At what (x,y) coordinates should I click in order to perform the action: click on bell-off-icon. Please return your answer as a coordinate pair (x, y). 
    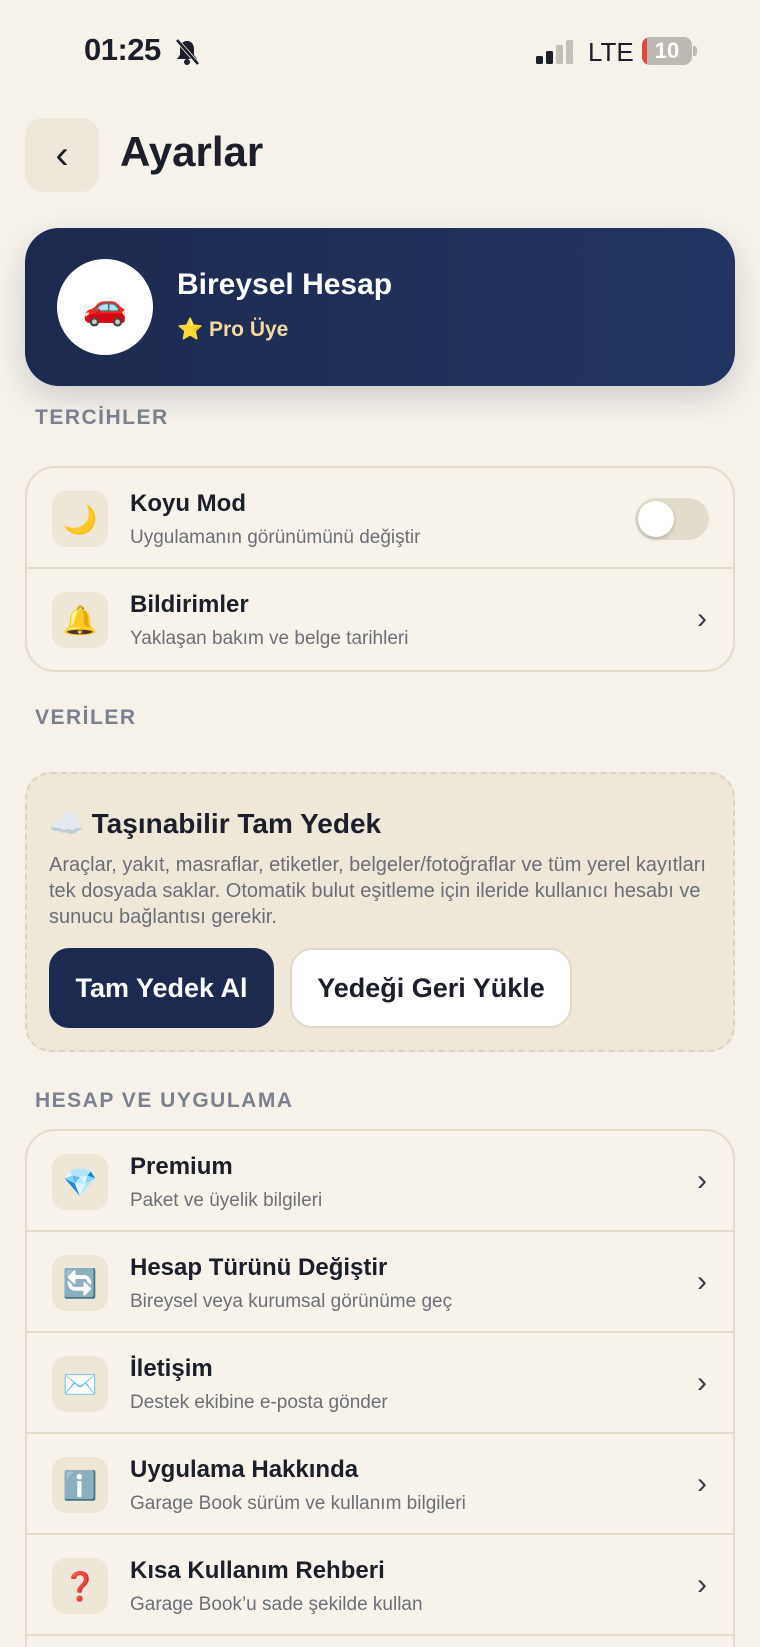
    Looking at the image, I should click on (187, 52).